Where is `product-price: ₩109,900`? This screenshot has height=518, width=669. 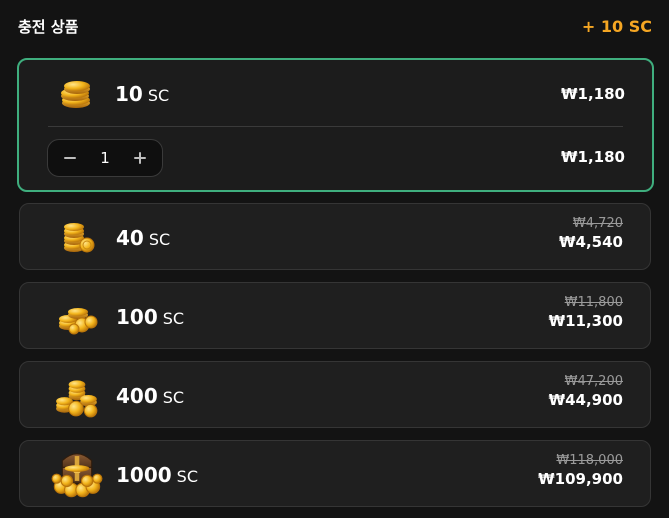 product-price: ₩109,900 is located at coordinates (580, 479).